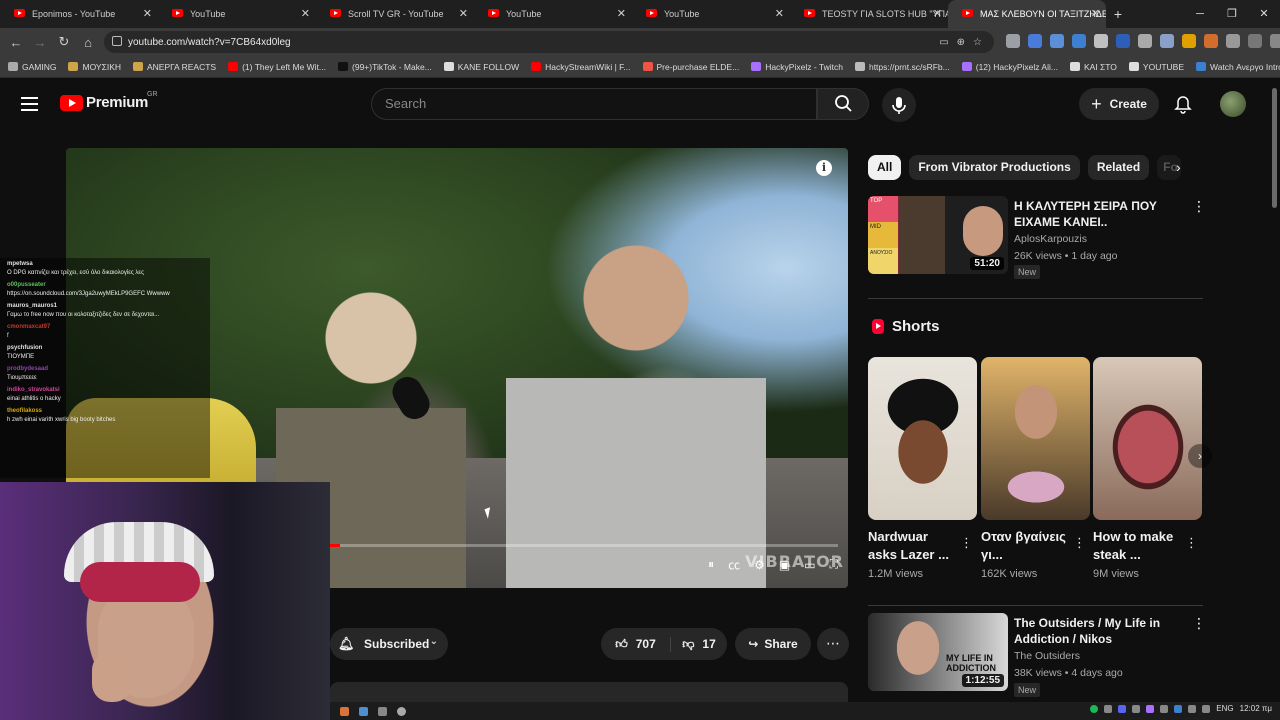 Image resolution: width=1280 pixels, height=720 pixels. I want to click on account-avatar, so click(1233, 104).